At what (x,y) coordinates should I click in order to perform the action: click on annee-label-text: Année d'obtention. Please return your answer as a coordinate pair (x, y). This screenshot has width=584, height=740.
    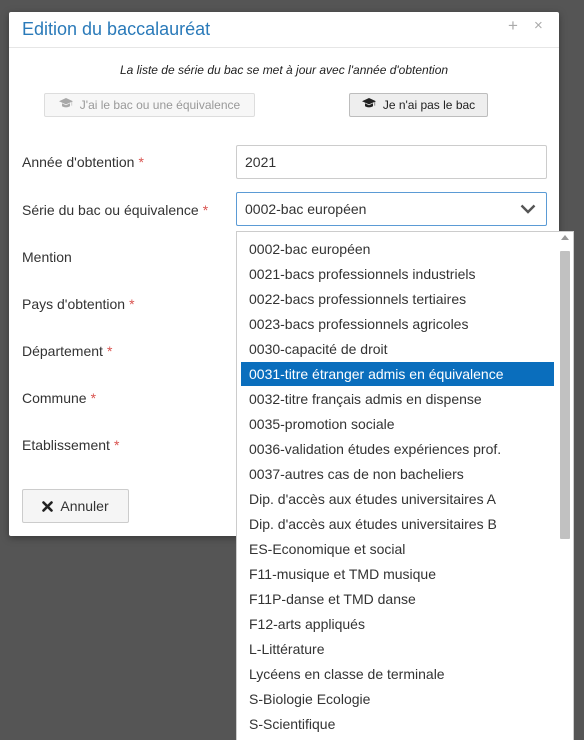
    Looking at the image, I should click on (78, 162).